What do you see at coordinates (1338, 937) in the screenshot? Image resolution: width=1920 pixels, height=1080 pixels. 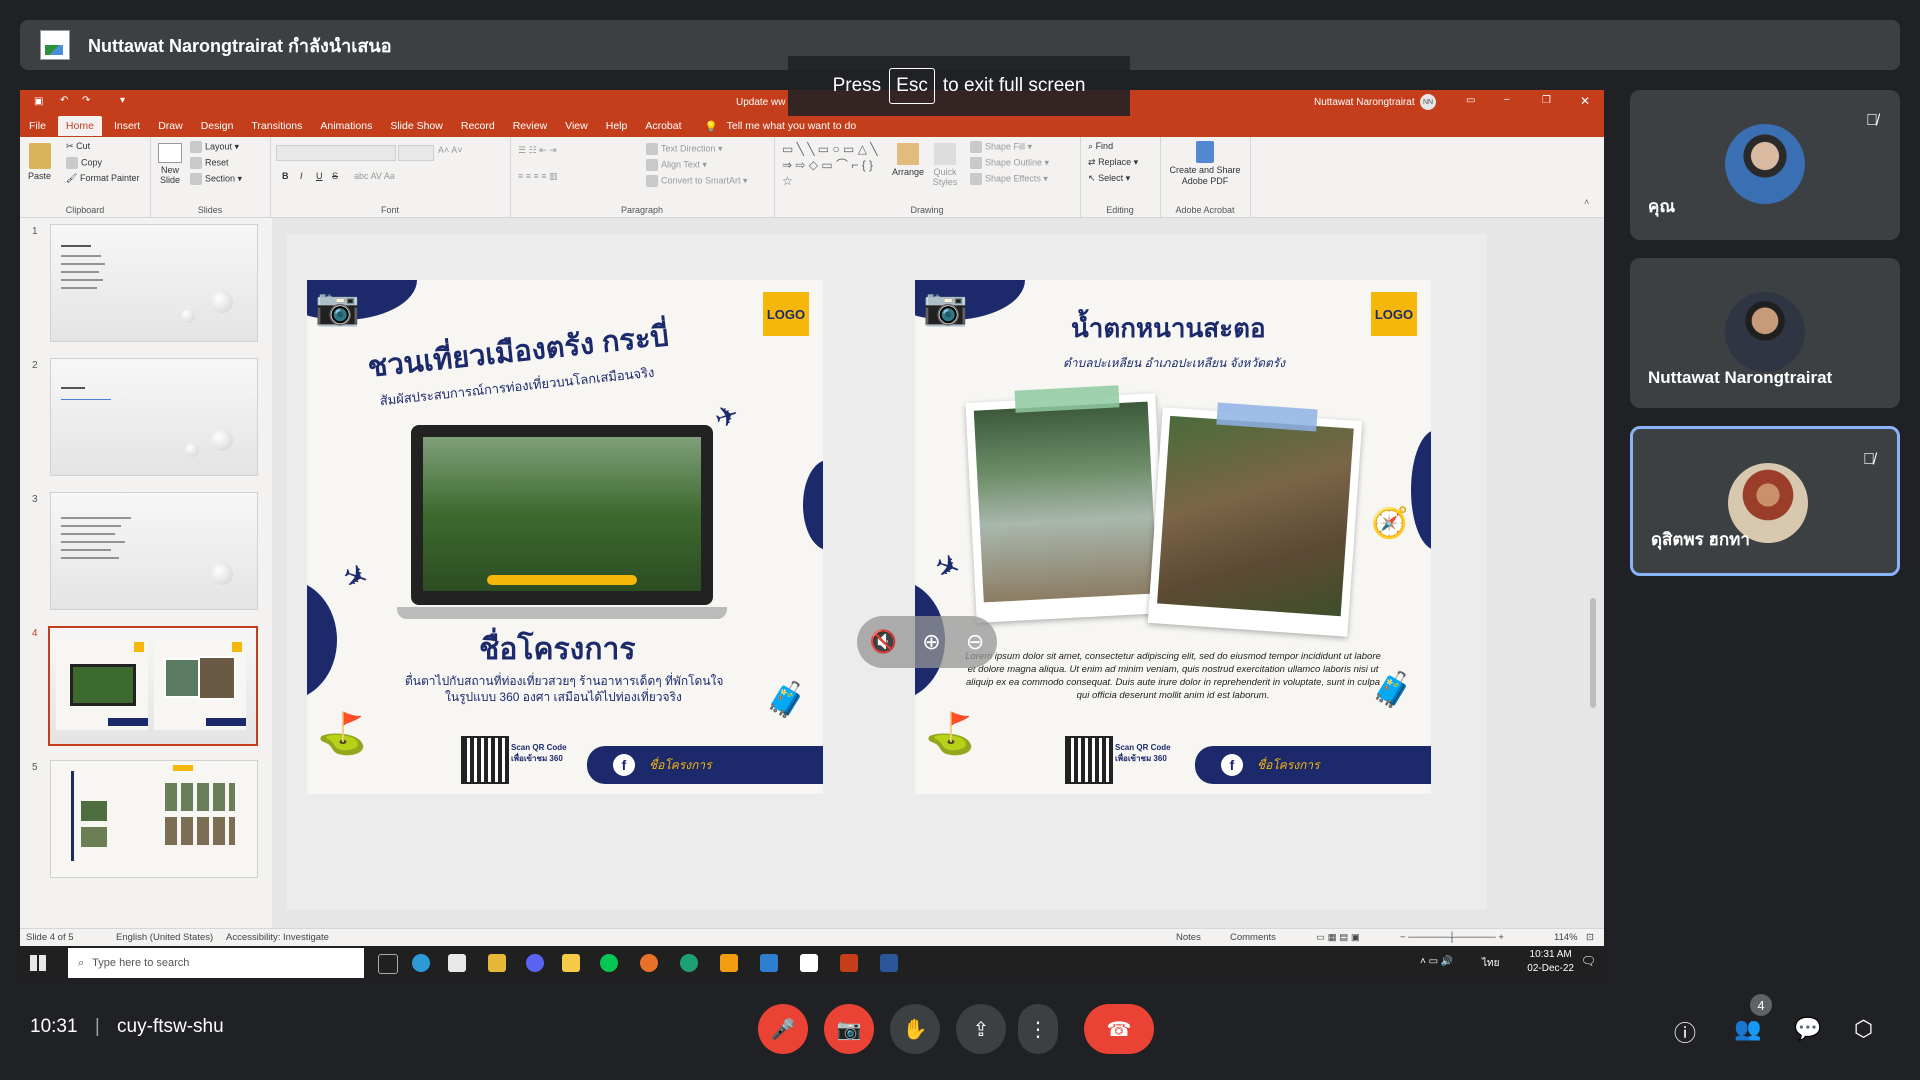 I see `view-buttons: ▭ ▦ ▤ ▣` at bounding box center [1338, 937].